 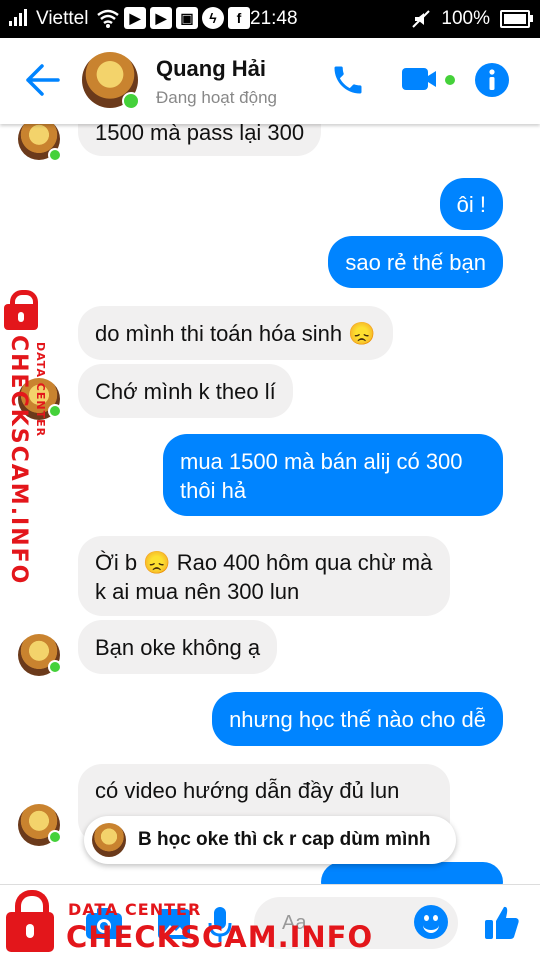 I want to click on message-incoming: Chớ mình k theo lí, so click(x=185, y=391).